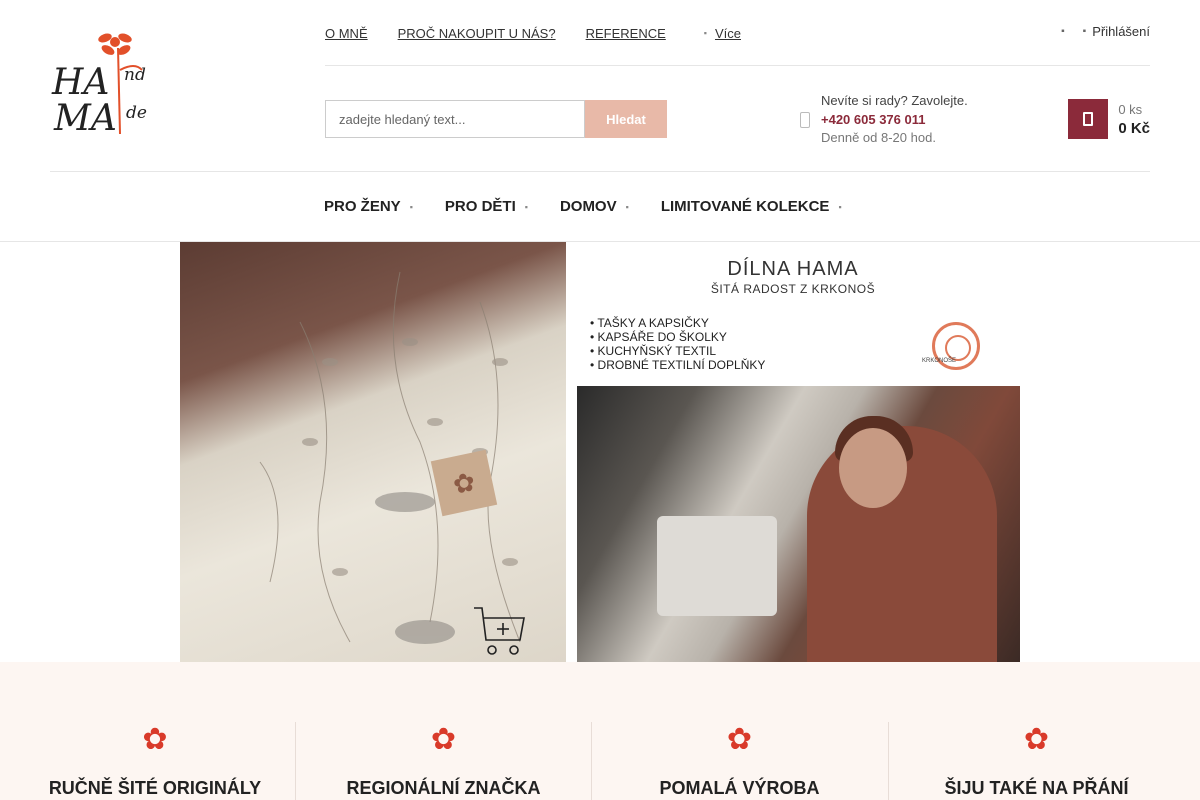 The width and height of the screenshot is (1200, 800). Describe the element at coordinates (626, 119) in the screenshot. I see `search-button: Hledat` at that location.